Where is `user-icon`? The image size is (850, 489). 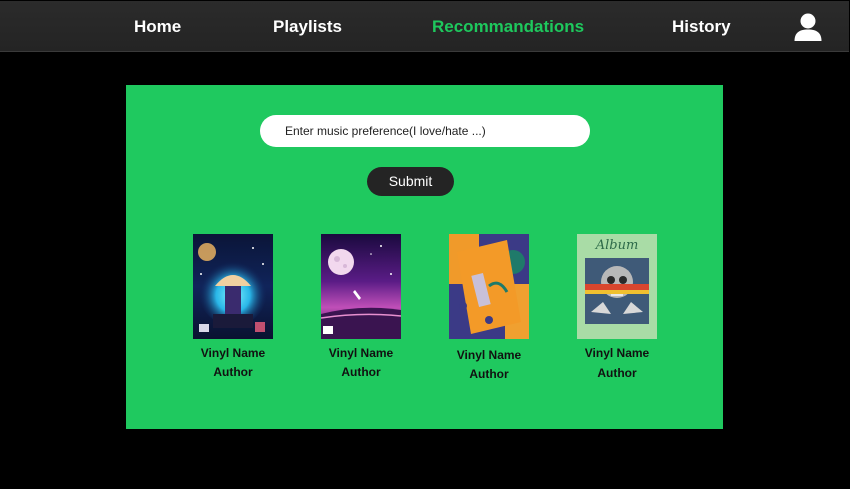 user-icon is located at coordinates (808, 27).